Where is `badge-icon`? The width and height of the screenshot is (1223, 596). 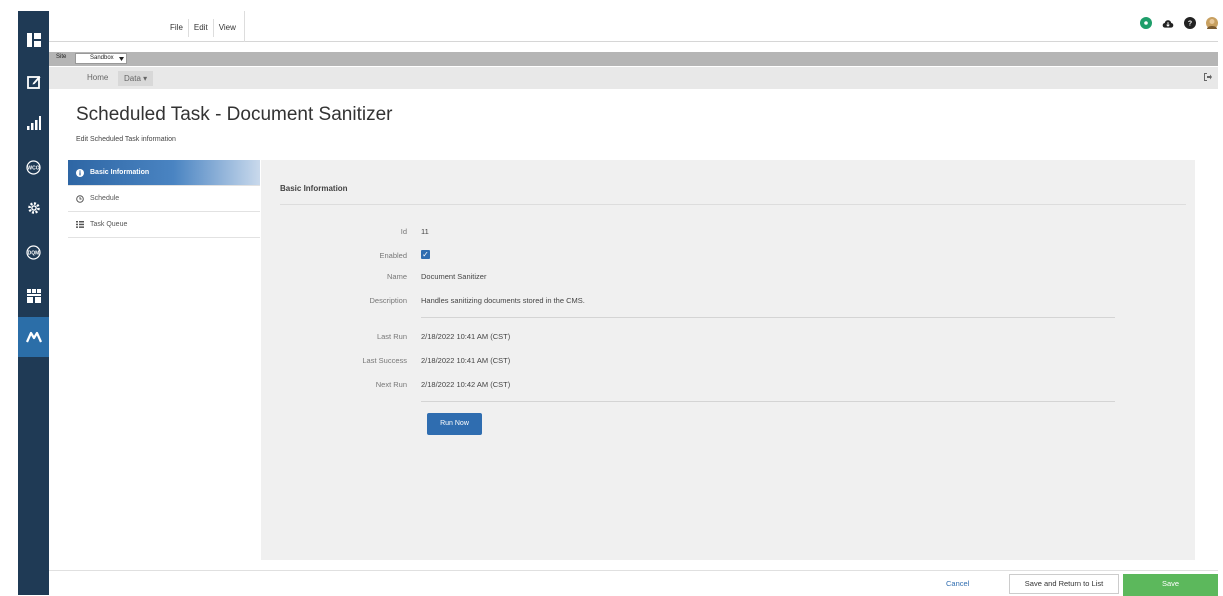
badge-icon is located at coordinates (1146, 23).